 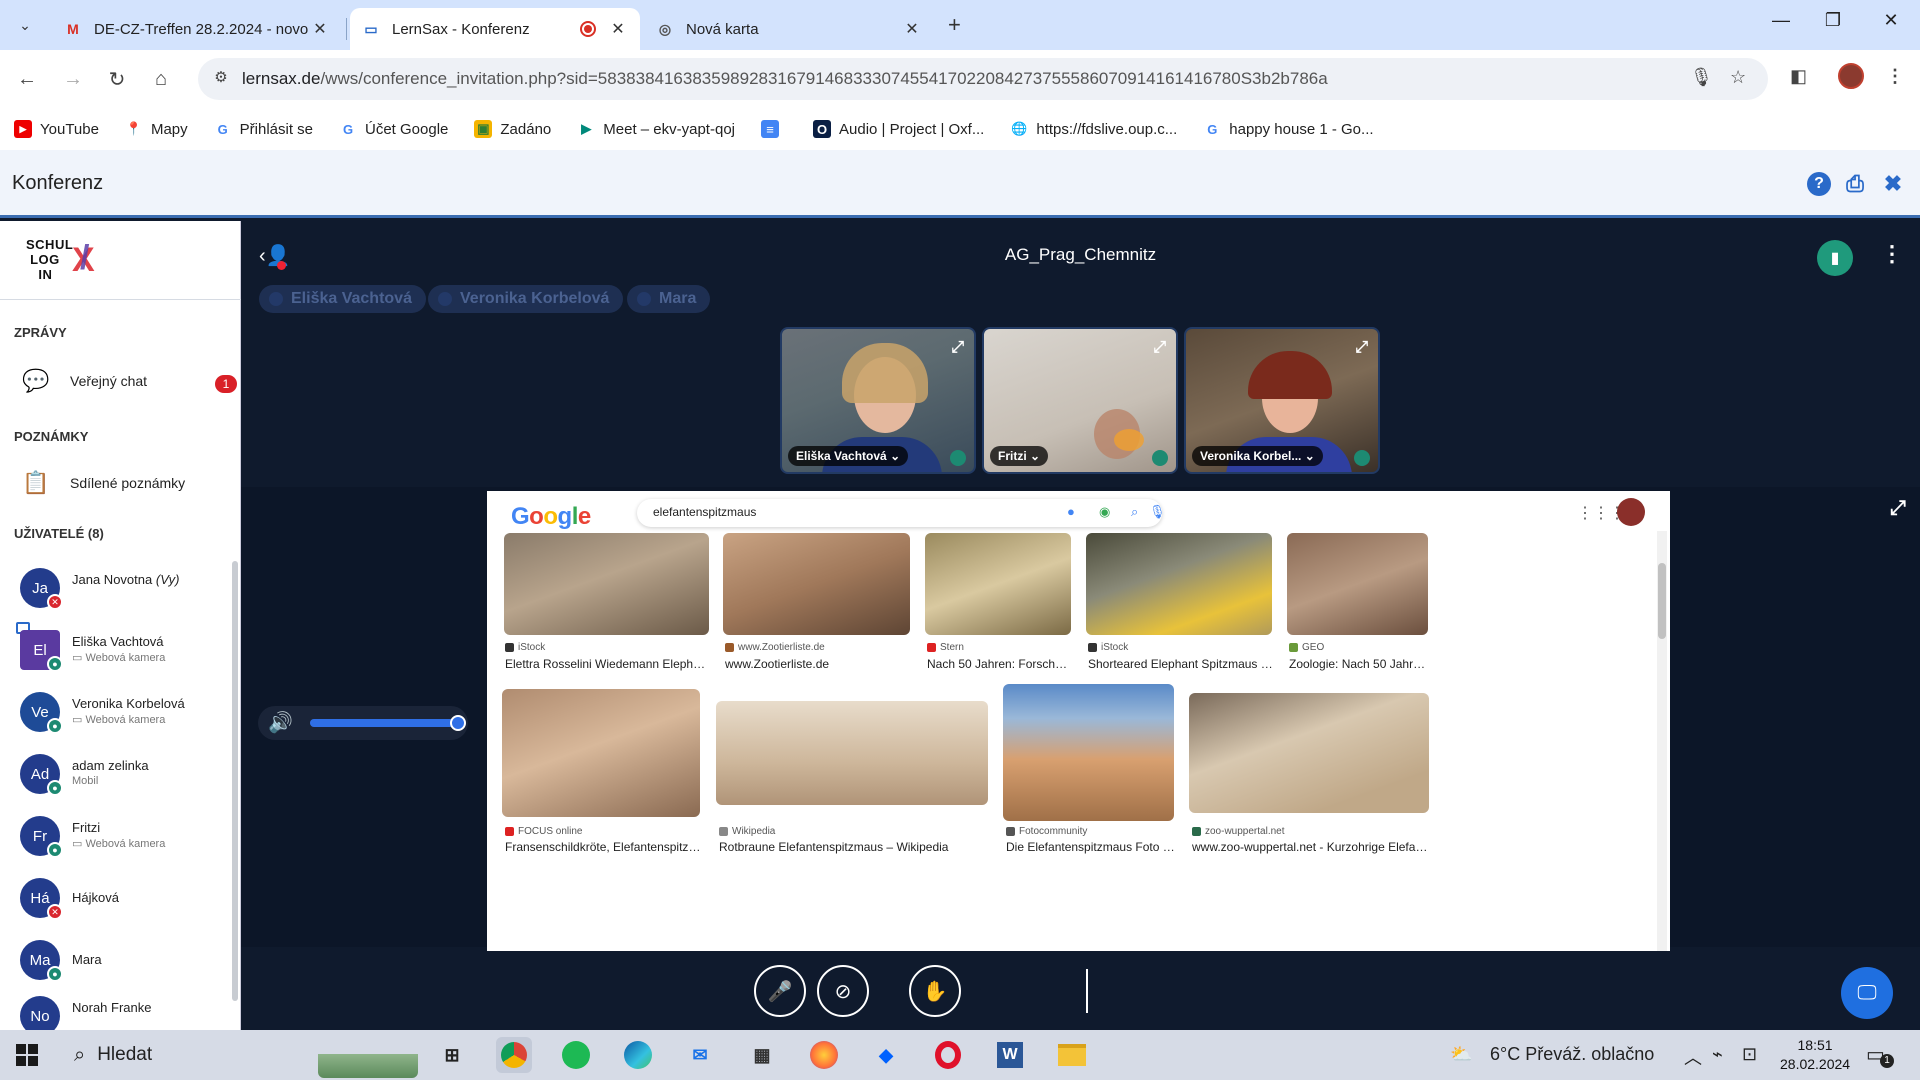 What do you see at coordinates (120, 774) in the screenshot?
I see `user-item: Ad ● adam zelinka Mobil` at bounding box center [120, 774].